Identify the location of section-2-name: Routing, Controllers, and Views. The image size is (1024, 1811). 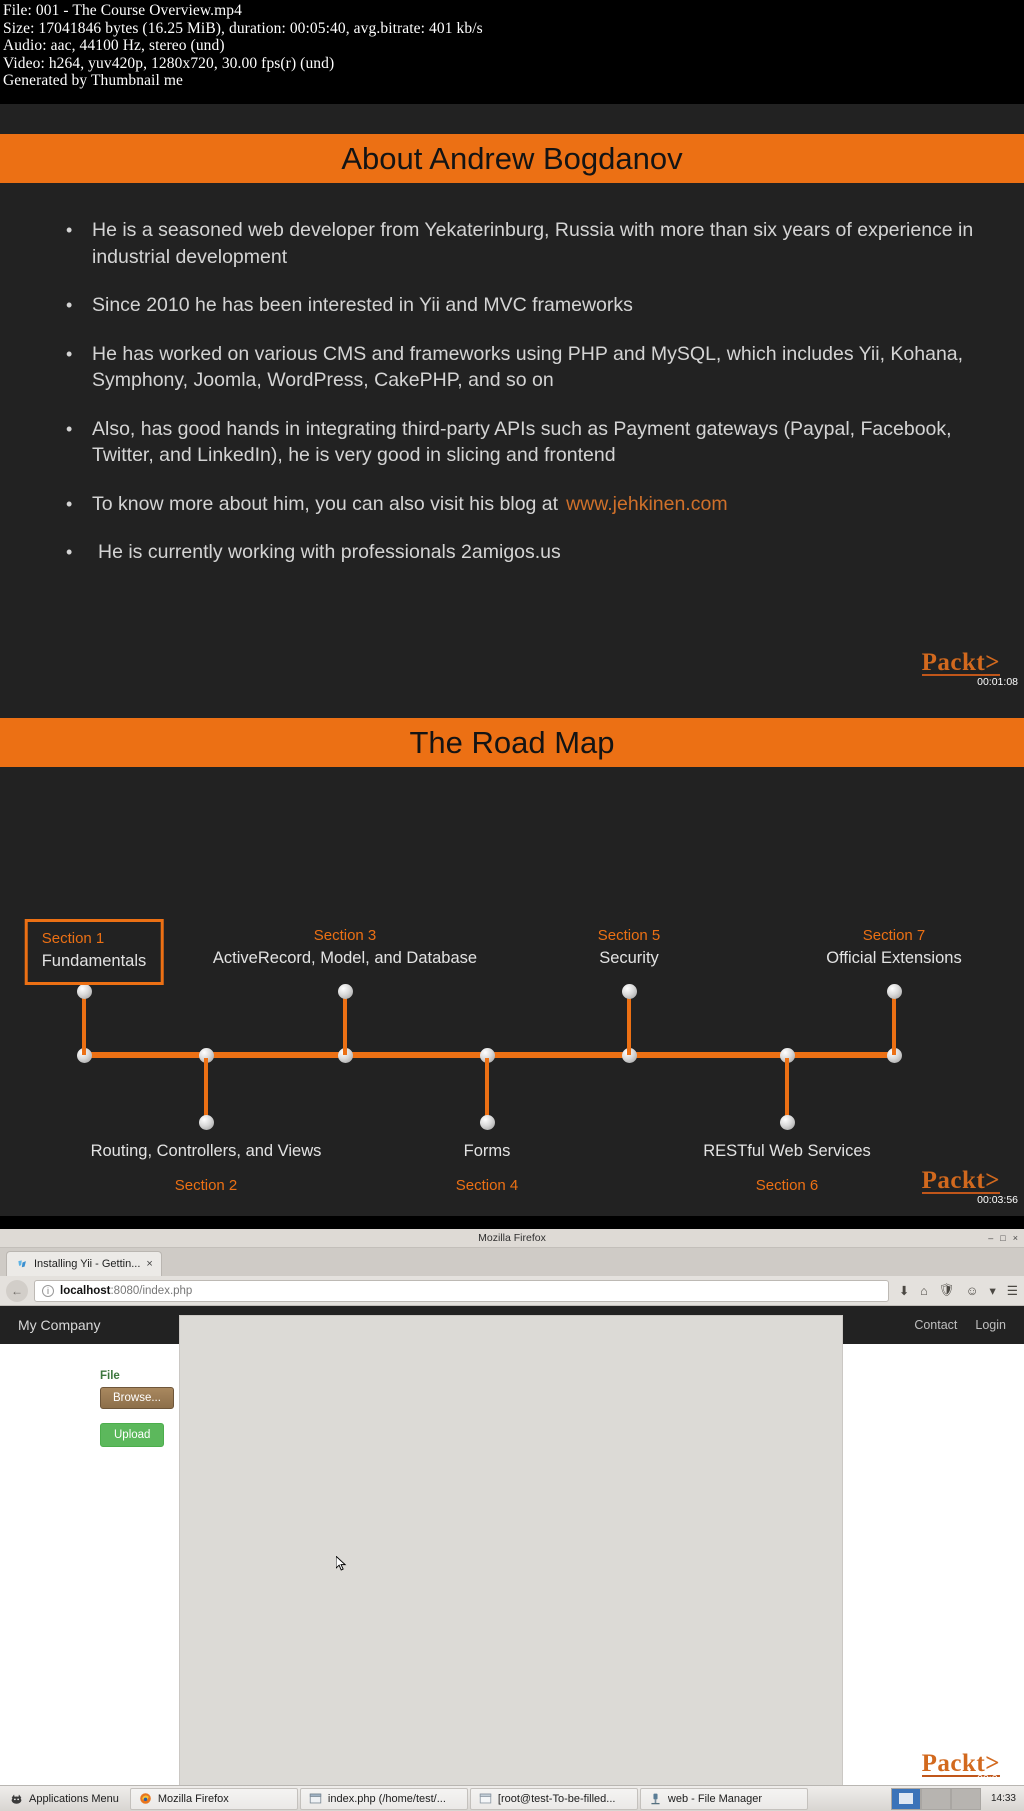
(206, 1151).